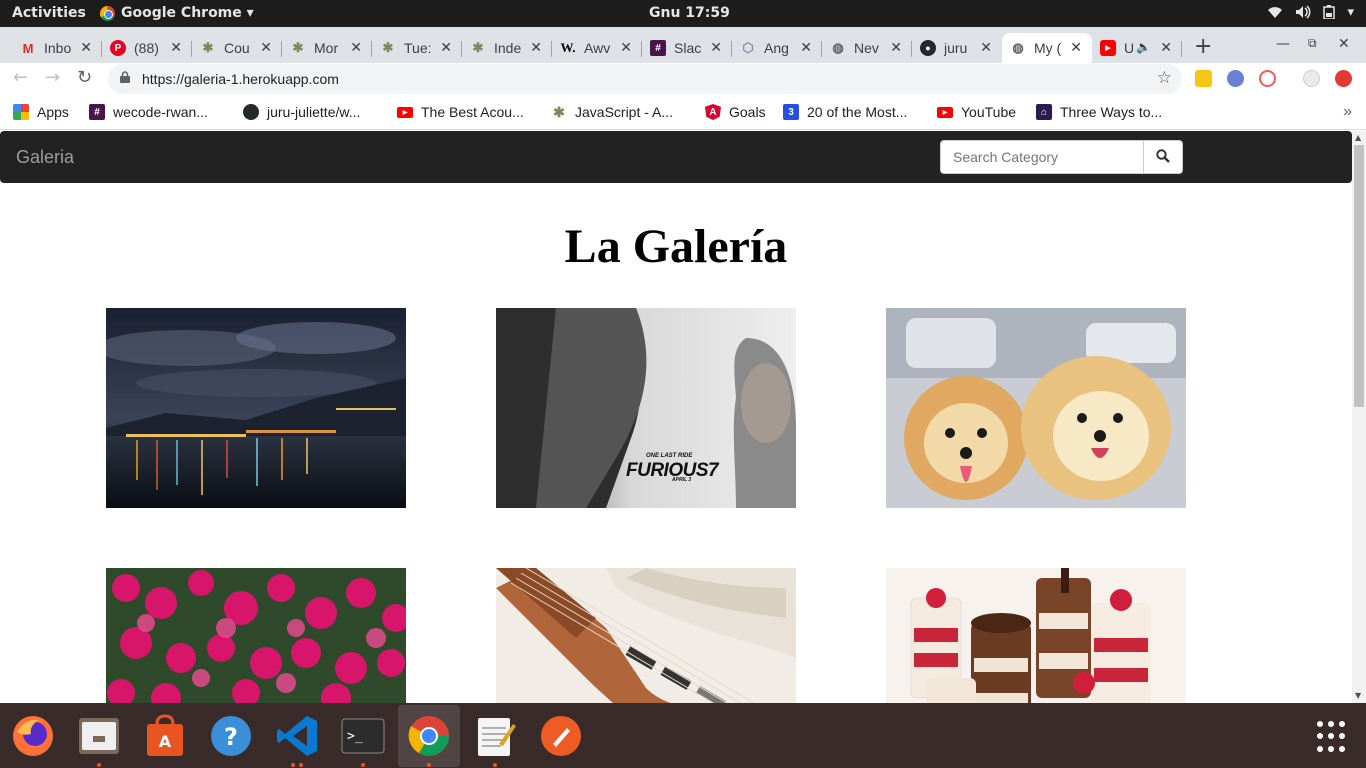 The height and width of the screenshot is (768, 1366). Describe the element at coordinates (559, 111) in the screenshot. I see `palm-icon: ✱` at that location.